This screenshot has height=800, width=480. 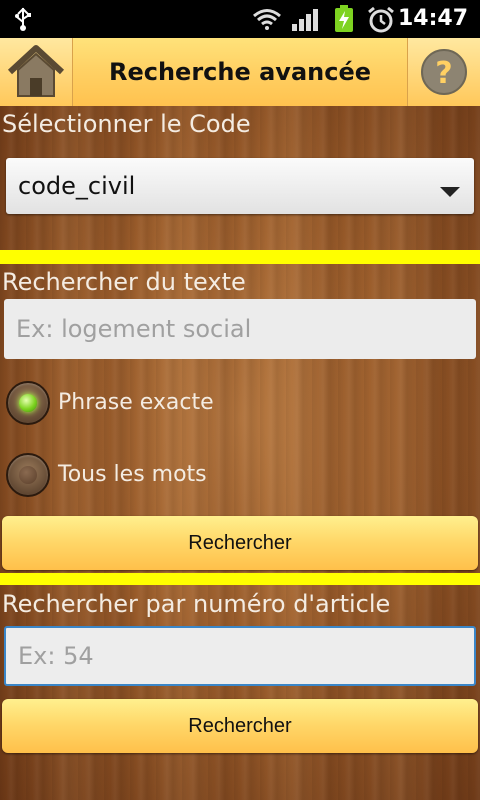 I want to click on home-button, so click(x=36, y=72).